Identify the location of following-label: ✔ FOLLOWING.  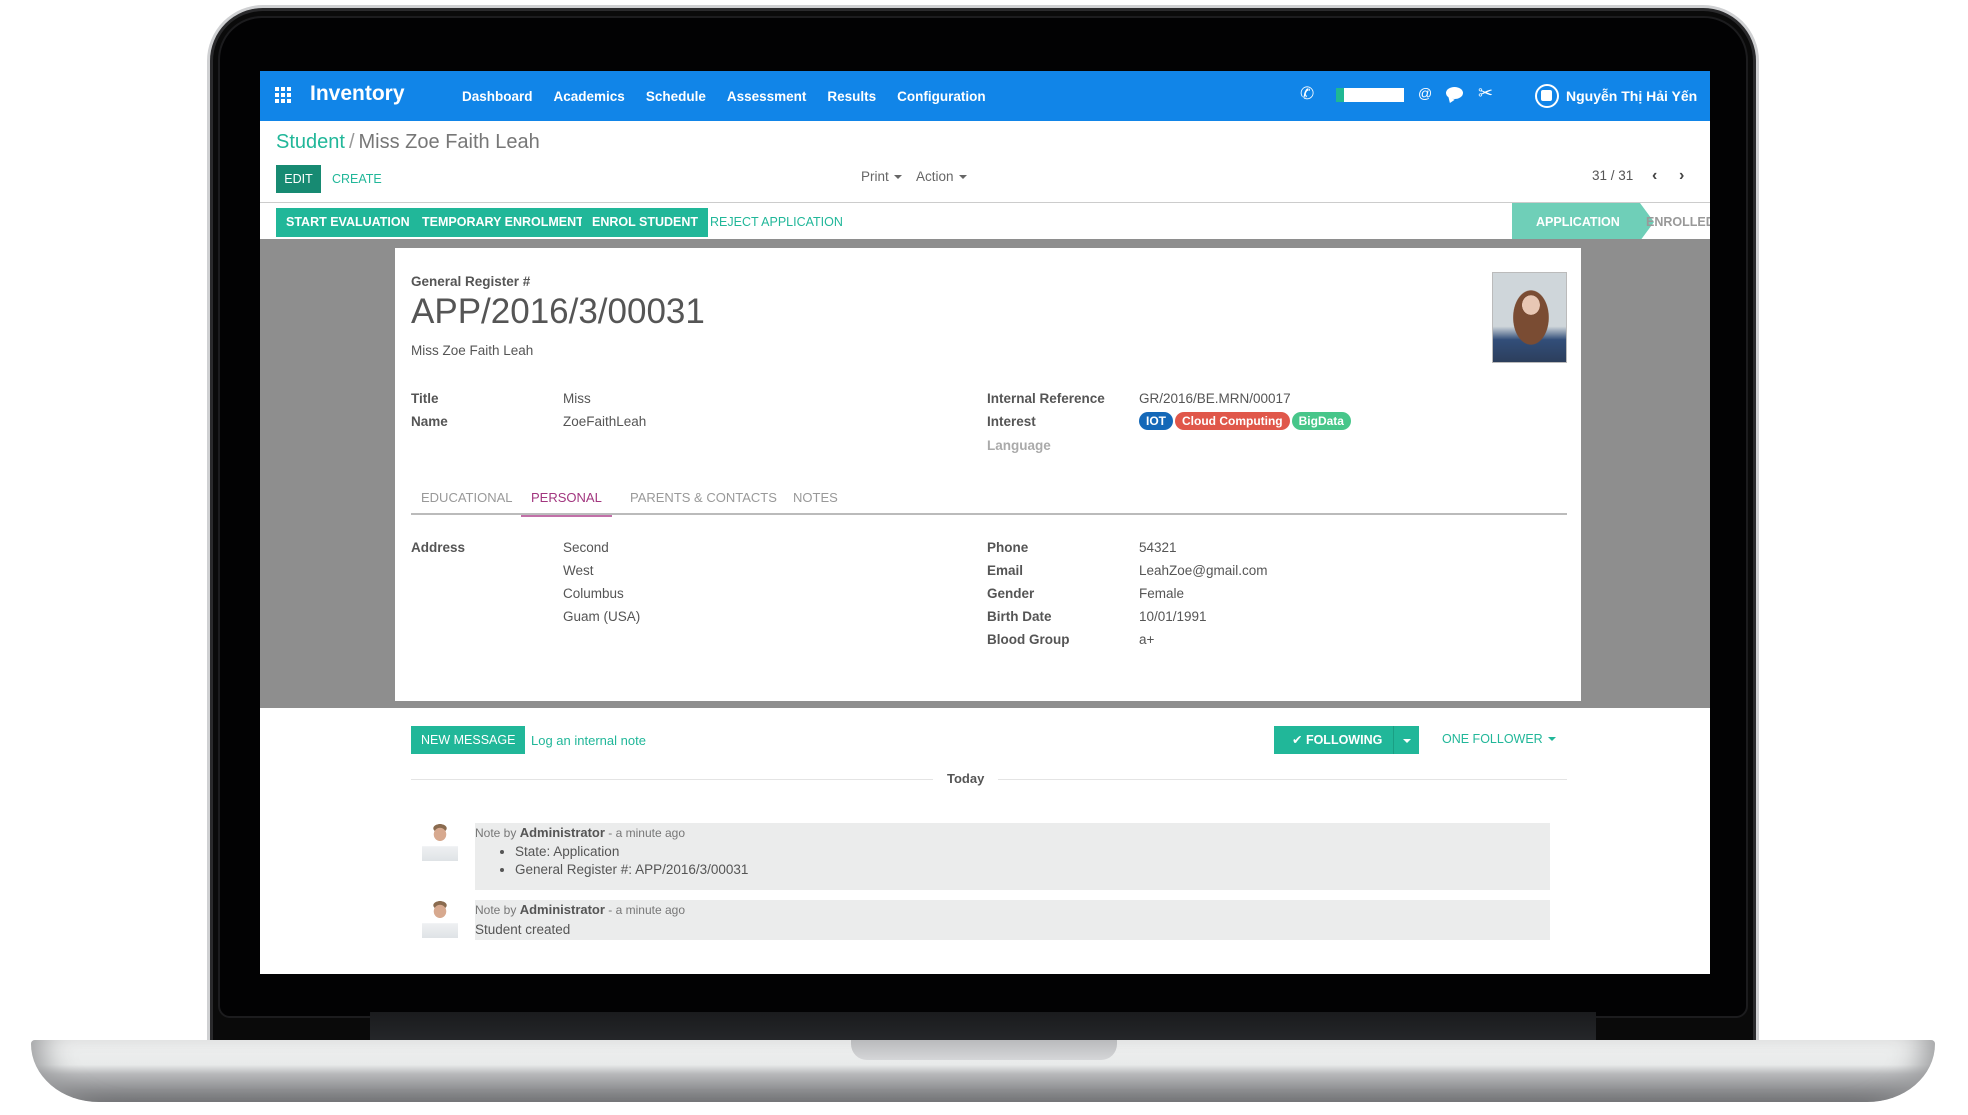
(1337, 740).